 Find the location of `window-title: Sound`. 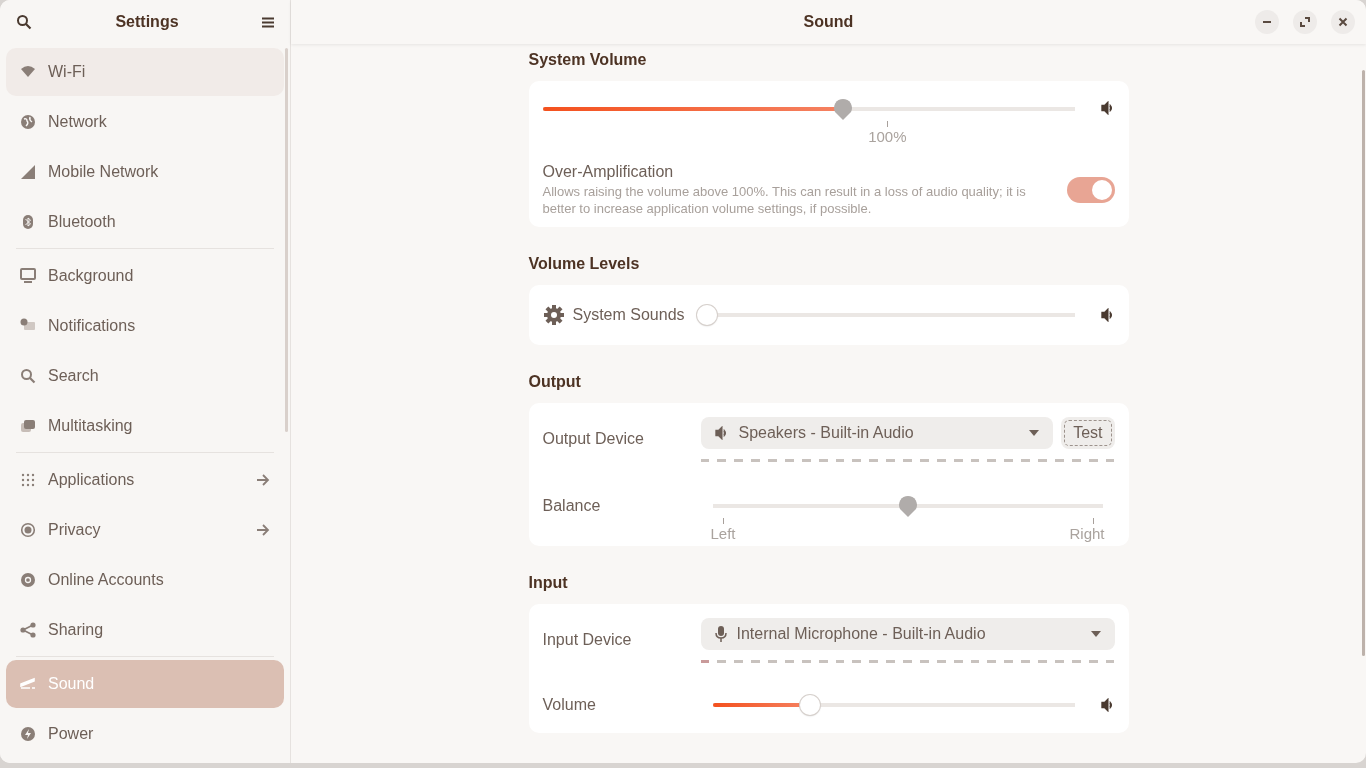

window-title: Sound is located at coordinates (828, 22).